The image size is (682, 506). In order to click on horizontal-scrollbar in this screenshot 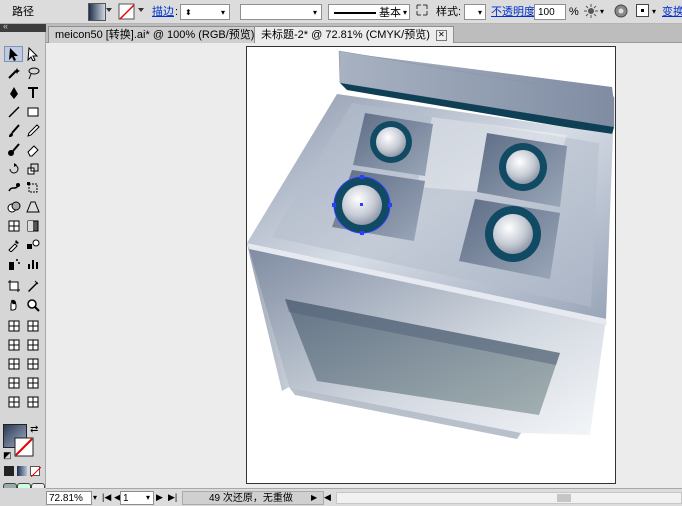, I will do `click(509, 498)`.